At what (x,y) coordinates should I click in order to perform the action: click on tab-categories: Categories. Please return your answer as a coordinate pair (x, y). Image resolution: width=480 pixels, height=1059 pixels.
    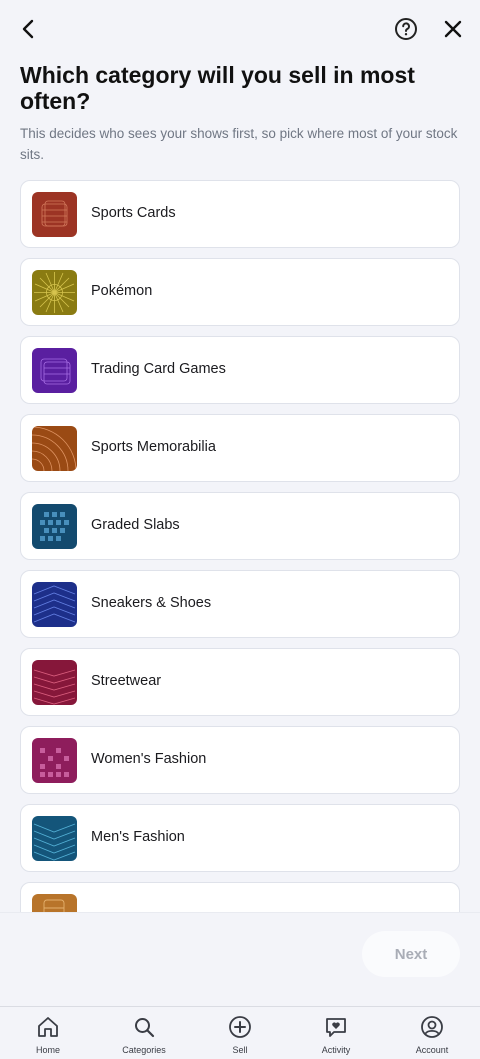
    Looking at the image, I should click on (144, 1033).